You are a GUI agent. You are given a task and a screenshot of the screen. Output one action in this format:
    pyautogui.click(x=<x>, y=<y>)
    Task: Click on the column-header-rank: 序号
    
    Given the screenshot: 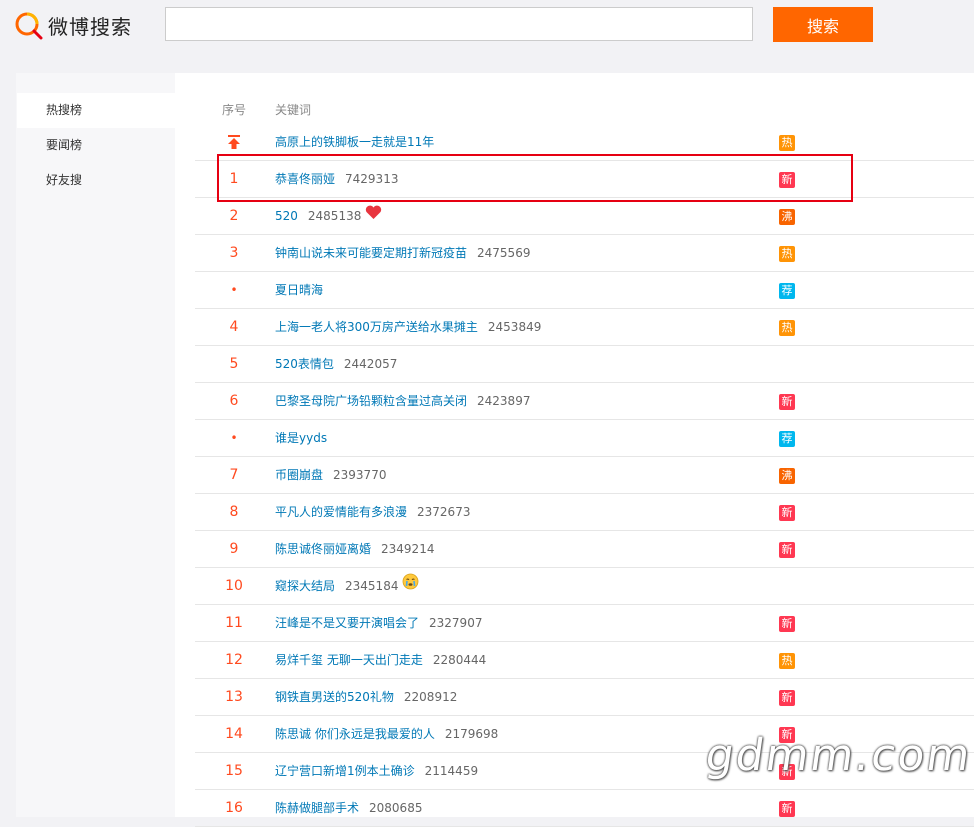 What is the action you would take?
    pyautogui.click(x=234, y=110)
    